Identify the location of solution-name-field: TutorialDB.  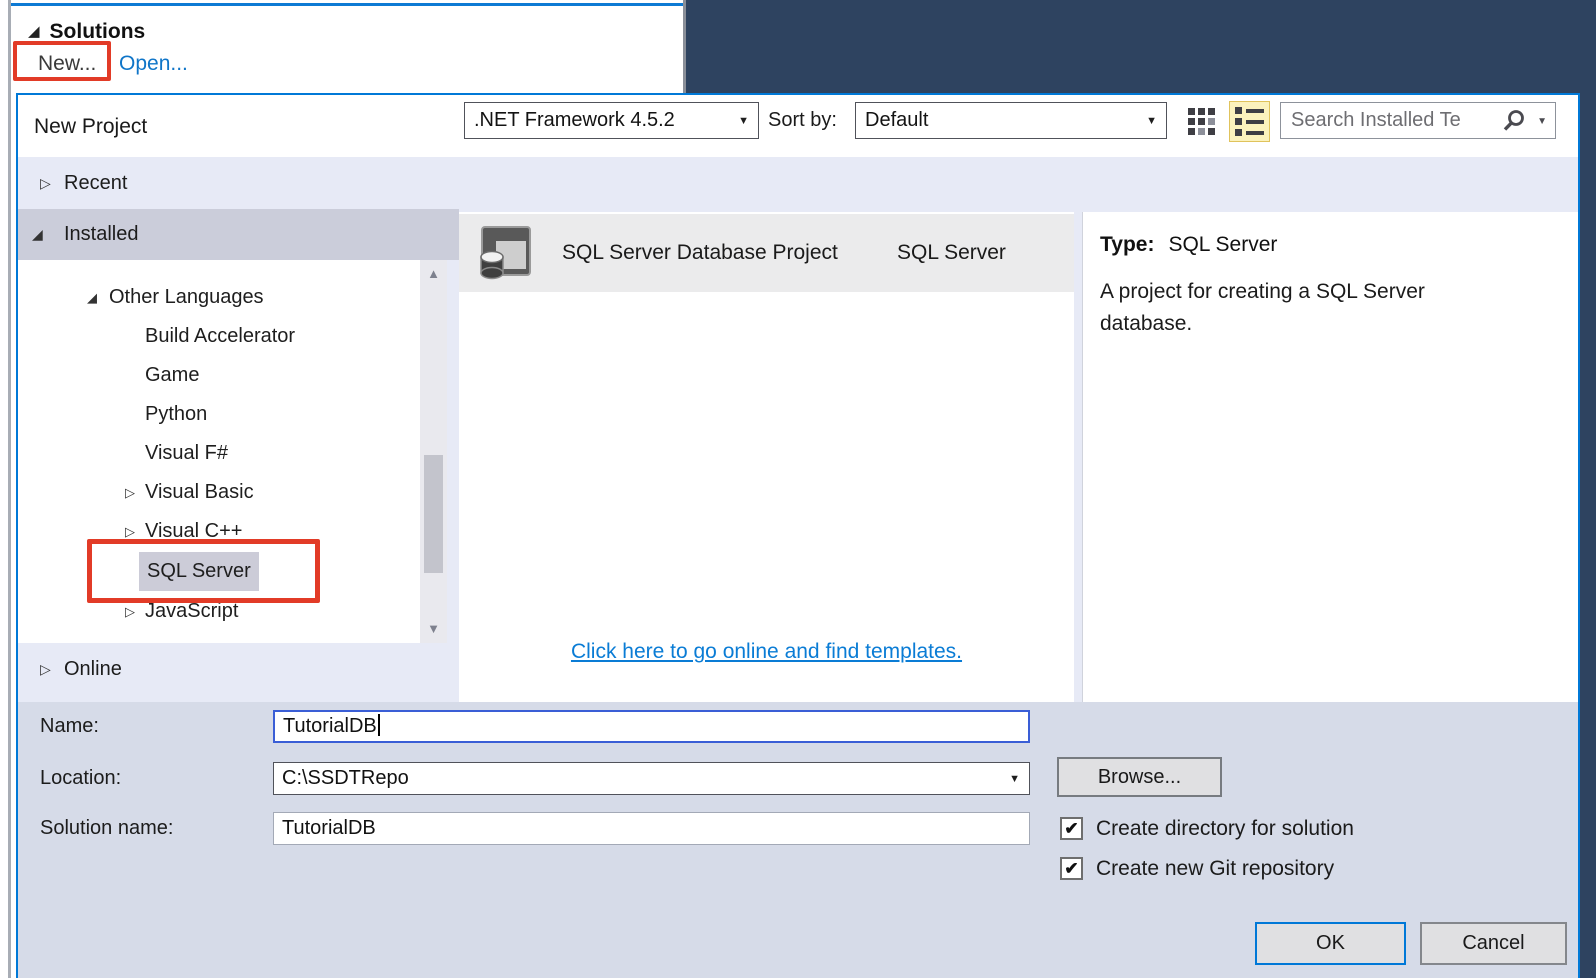
(651, 828).